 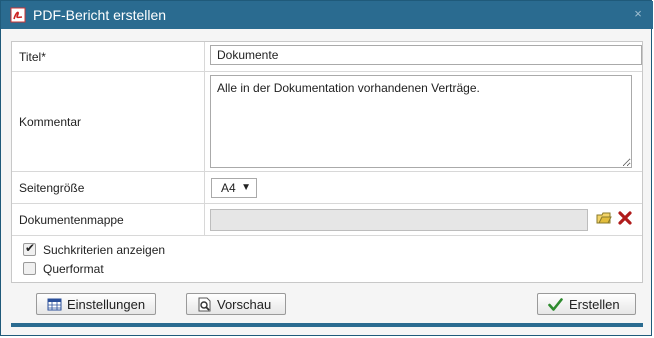 What do you see at coordinates (50, 122) in the screenshot?
I see `comment-label: Kommentar` at bounding box center [50, 122].